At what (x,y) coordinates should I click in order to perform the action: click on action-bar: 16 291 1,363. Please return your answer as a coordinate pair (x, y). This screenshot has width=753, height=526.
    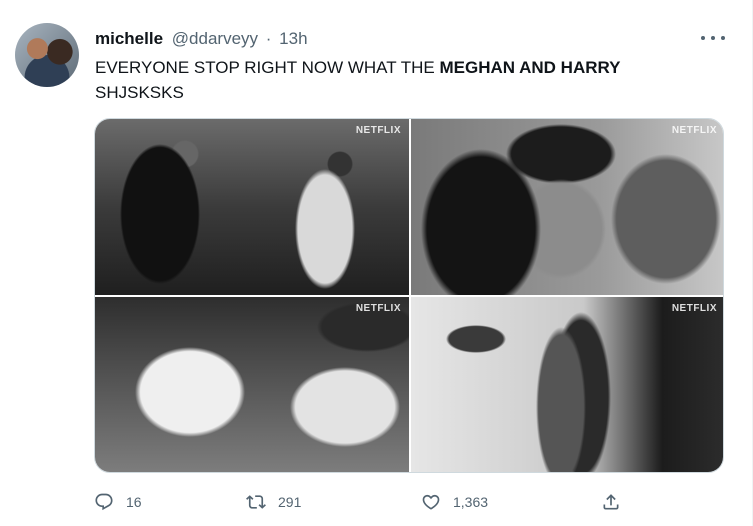
    Looking at the image, I should click on (364, 502).